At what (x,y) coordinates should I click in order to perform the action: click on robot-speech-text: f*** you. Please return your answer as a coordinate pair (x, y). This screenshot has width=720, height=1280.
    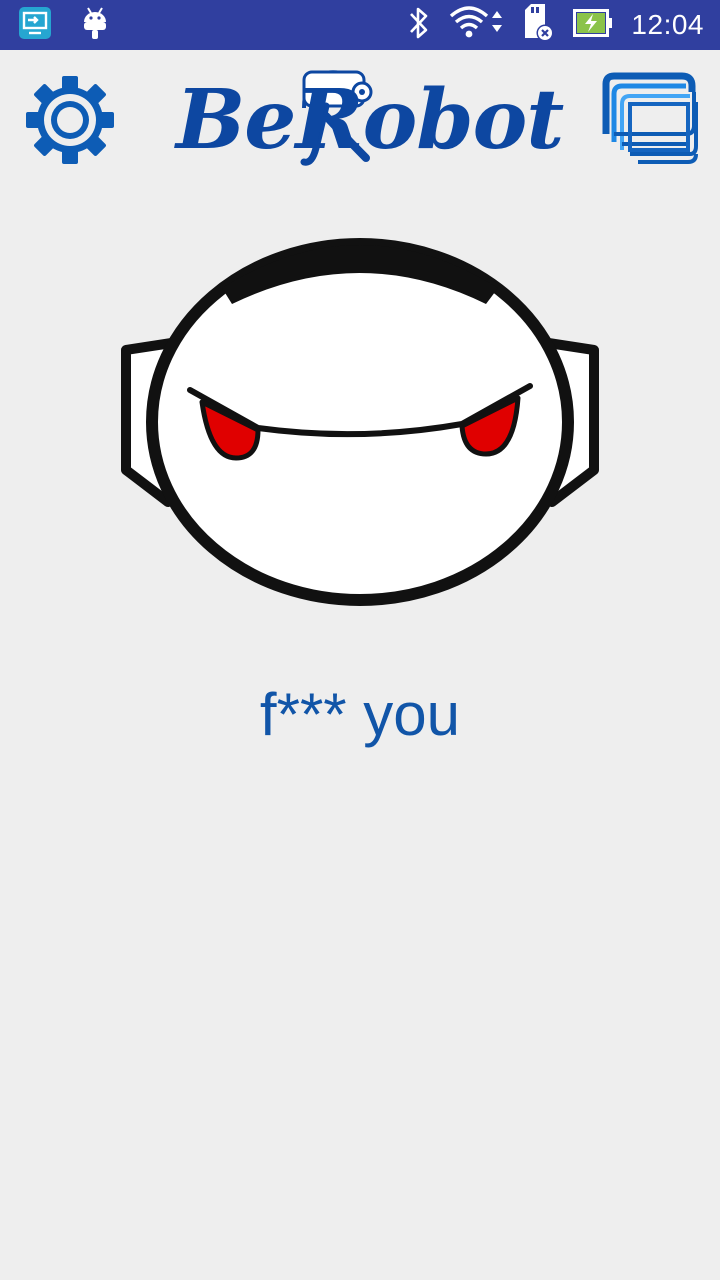
    Looking at the image, I should click on (360, 714).